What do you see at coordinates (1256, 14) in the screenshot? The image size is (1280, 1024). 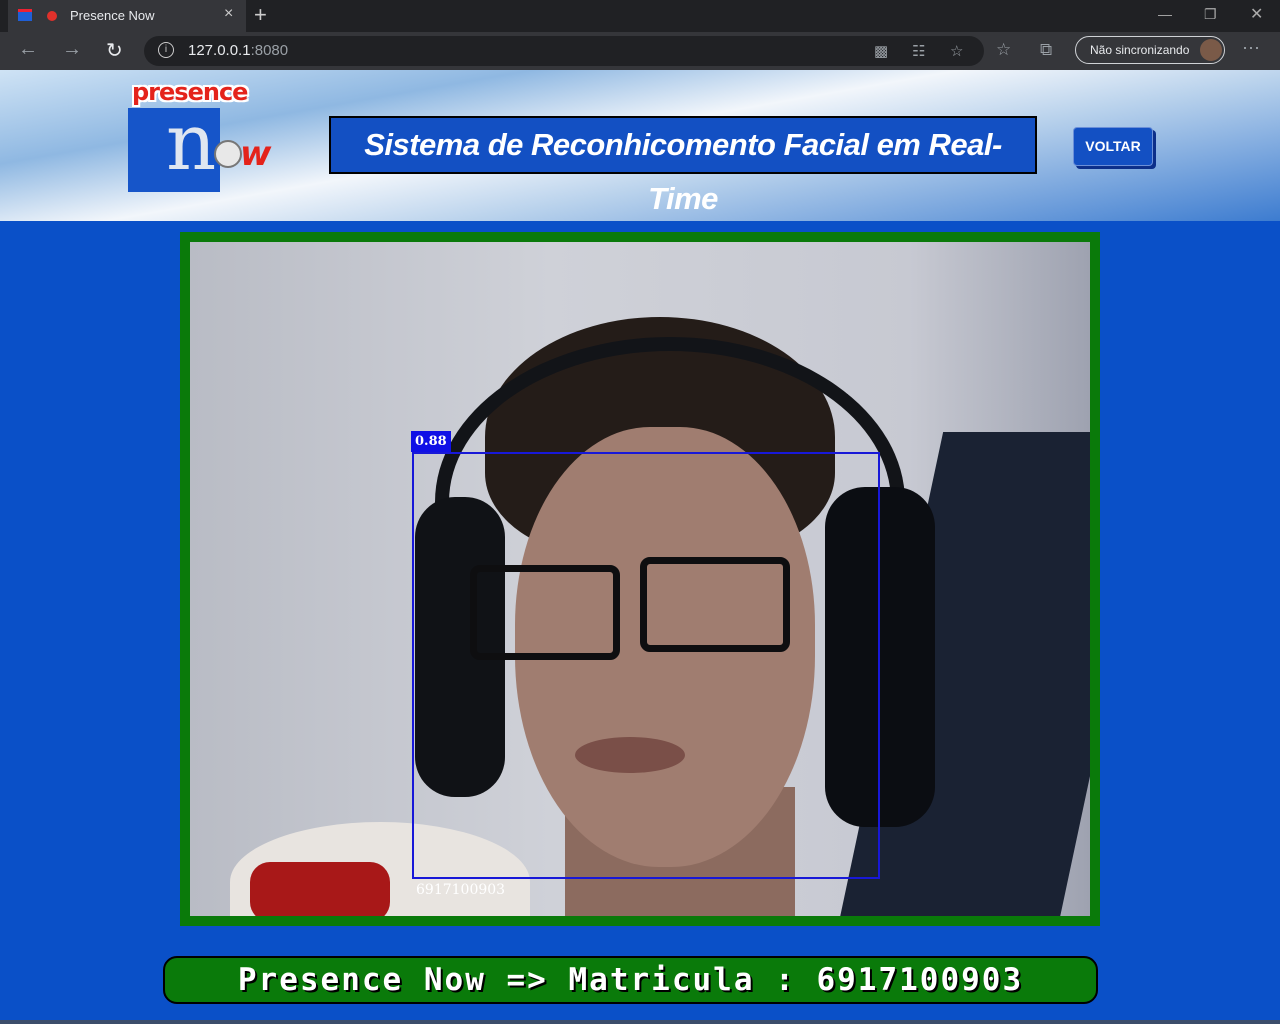 I see `close-window-icon: ✕` at bounding box center [1256, 14].